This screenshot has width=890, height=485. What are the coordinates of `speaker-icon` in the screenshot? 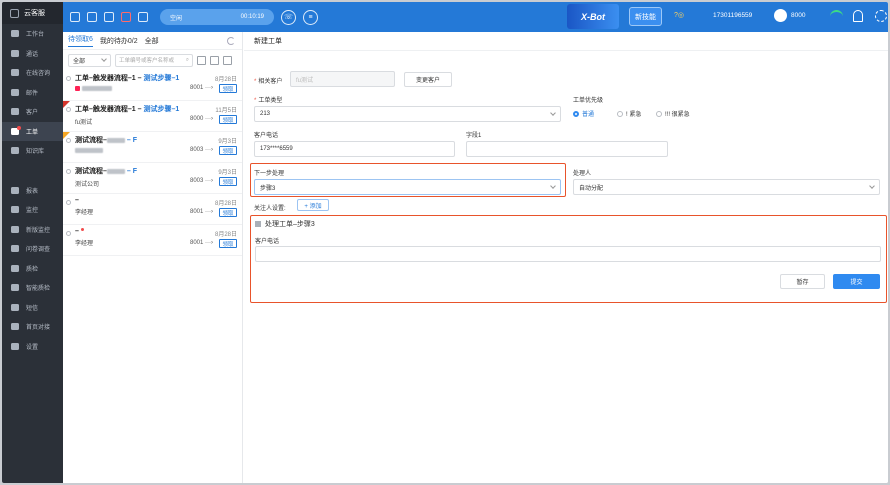 It's located at (92, 17).